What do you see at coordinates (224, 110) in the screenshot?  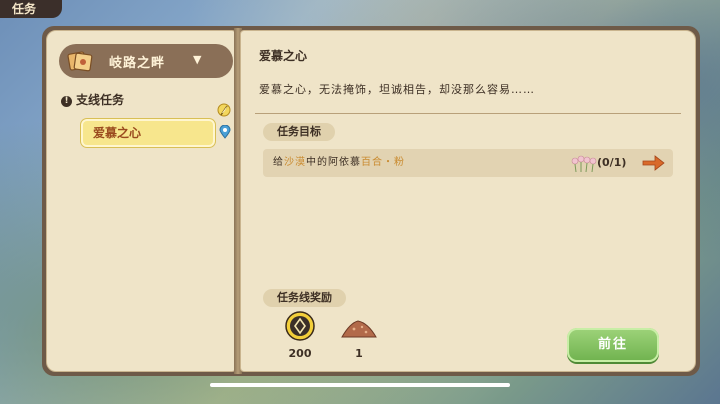 I see `feather-marker-icon` at bounding box center [224, 110].